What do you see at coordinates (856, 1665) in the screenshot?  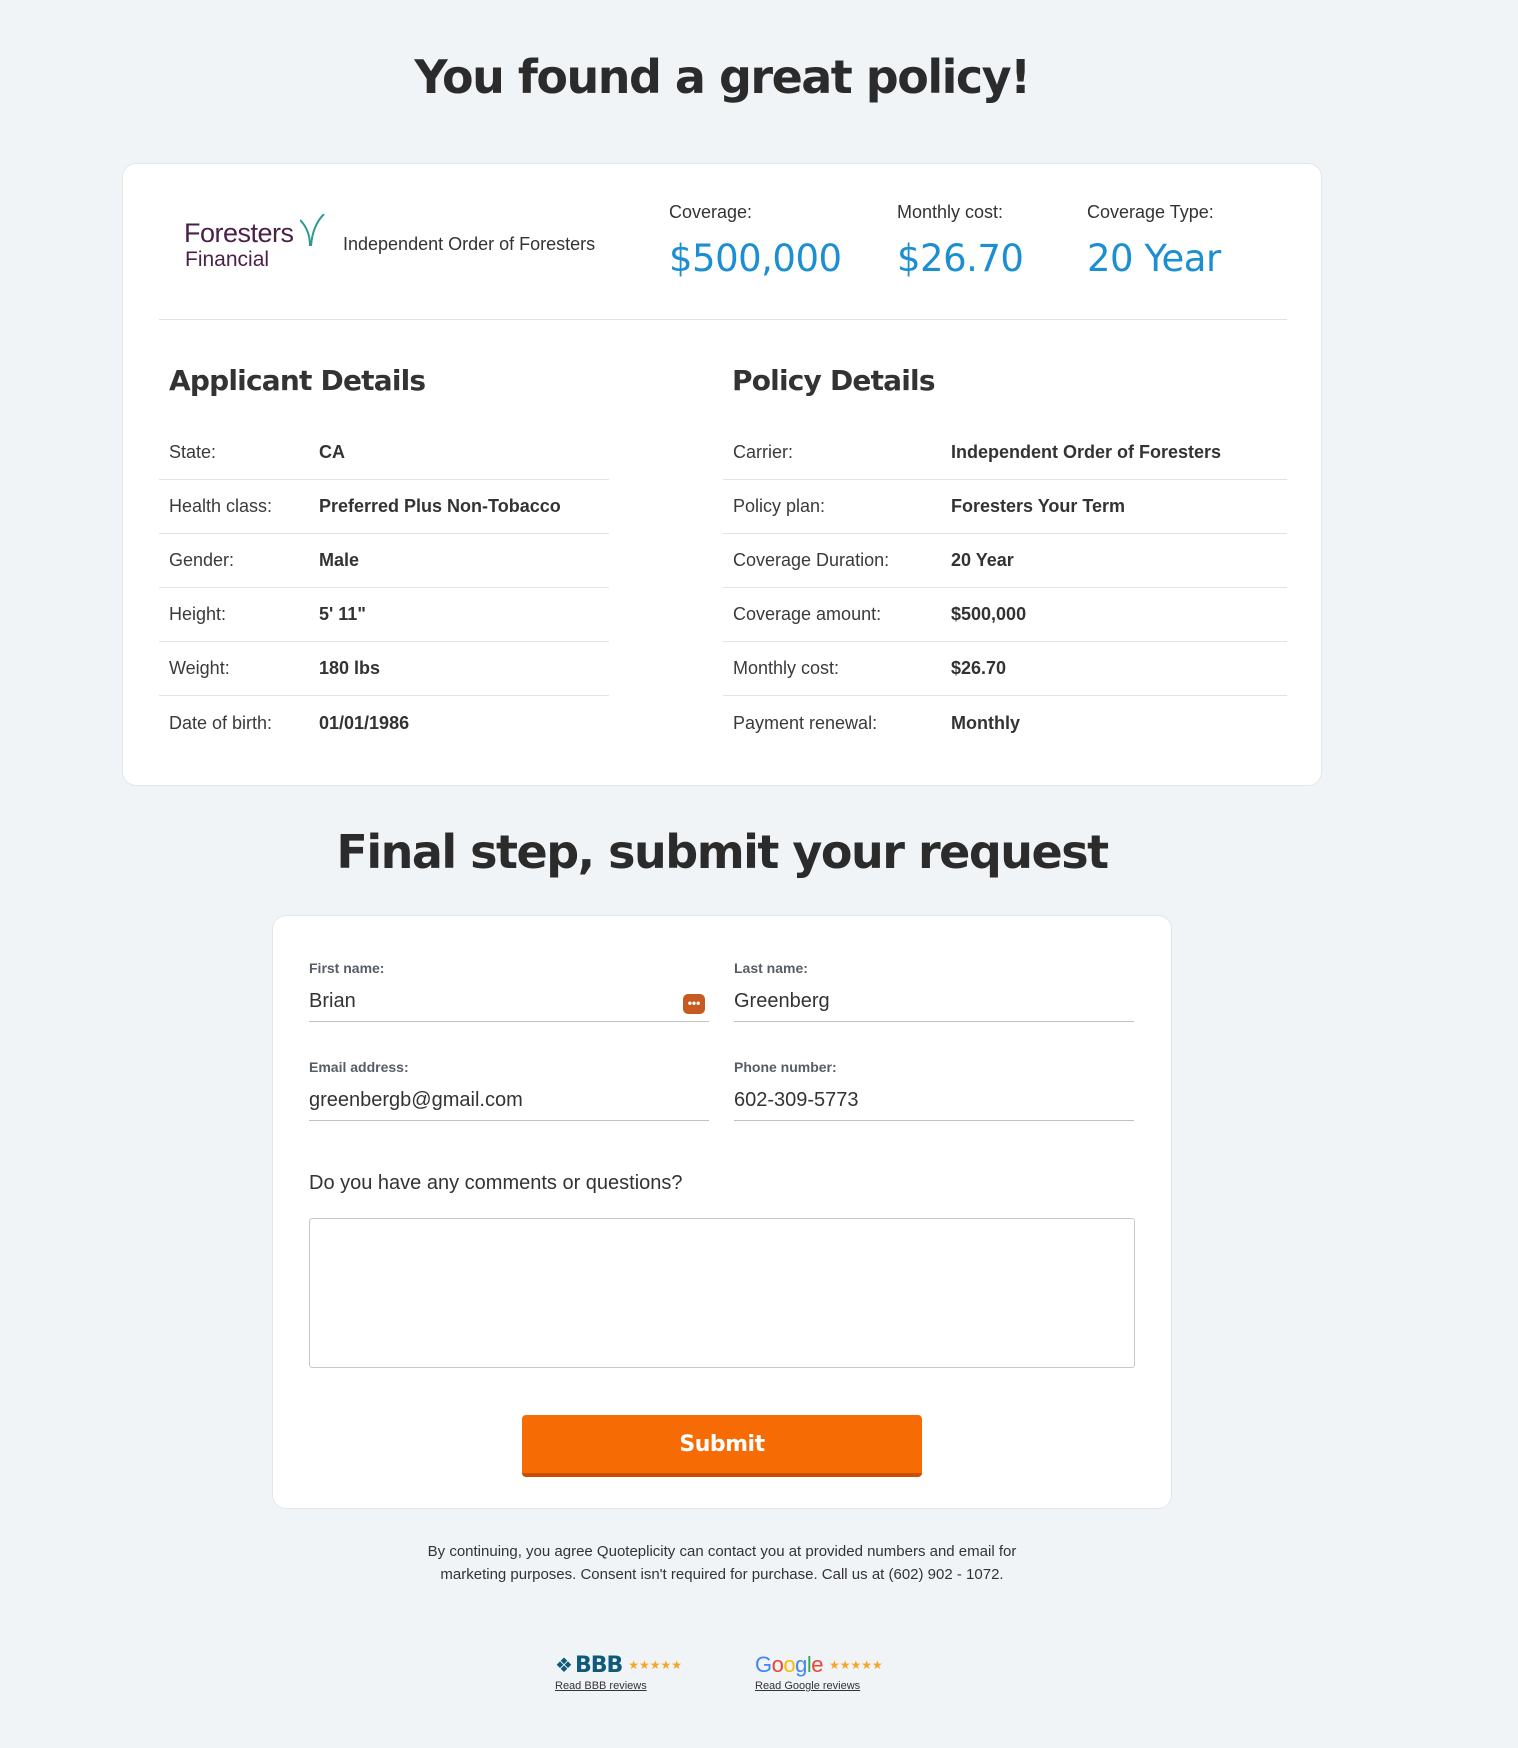 I see `google-stars: ★★★★★` at bounding box center [856, 1665].